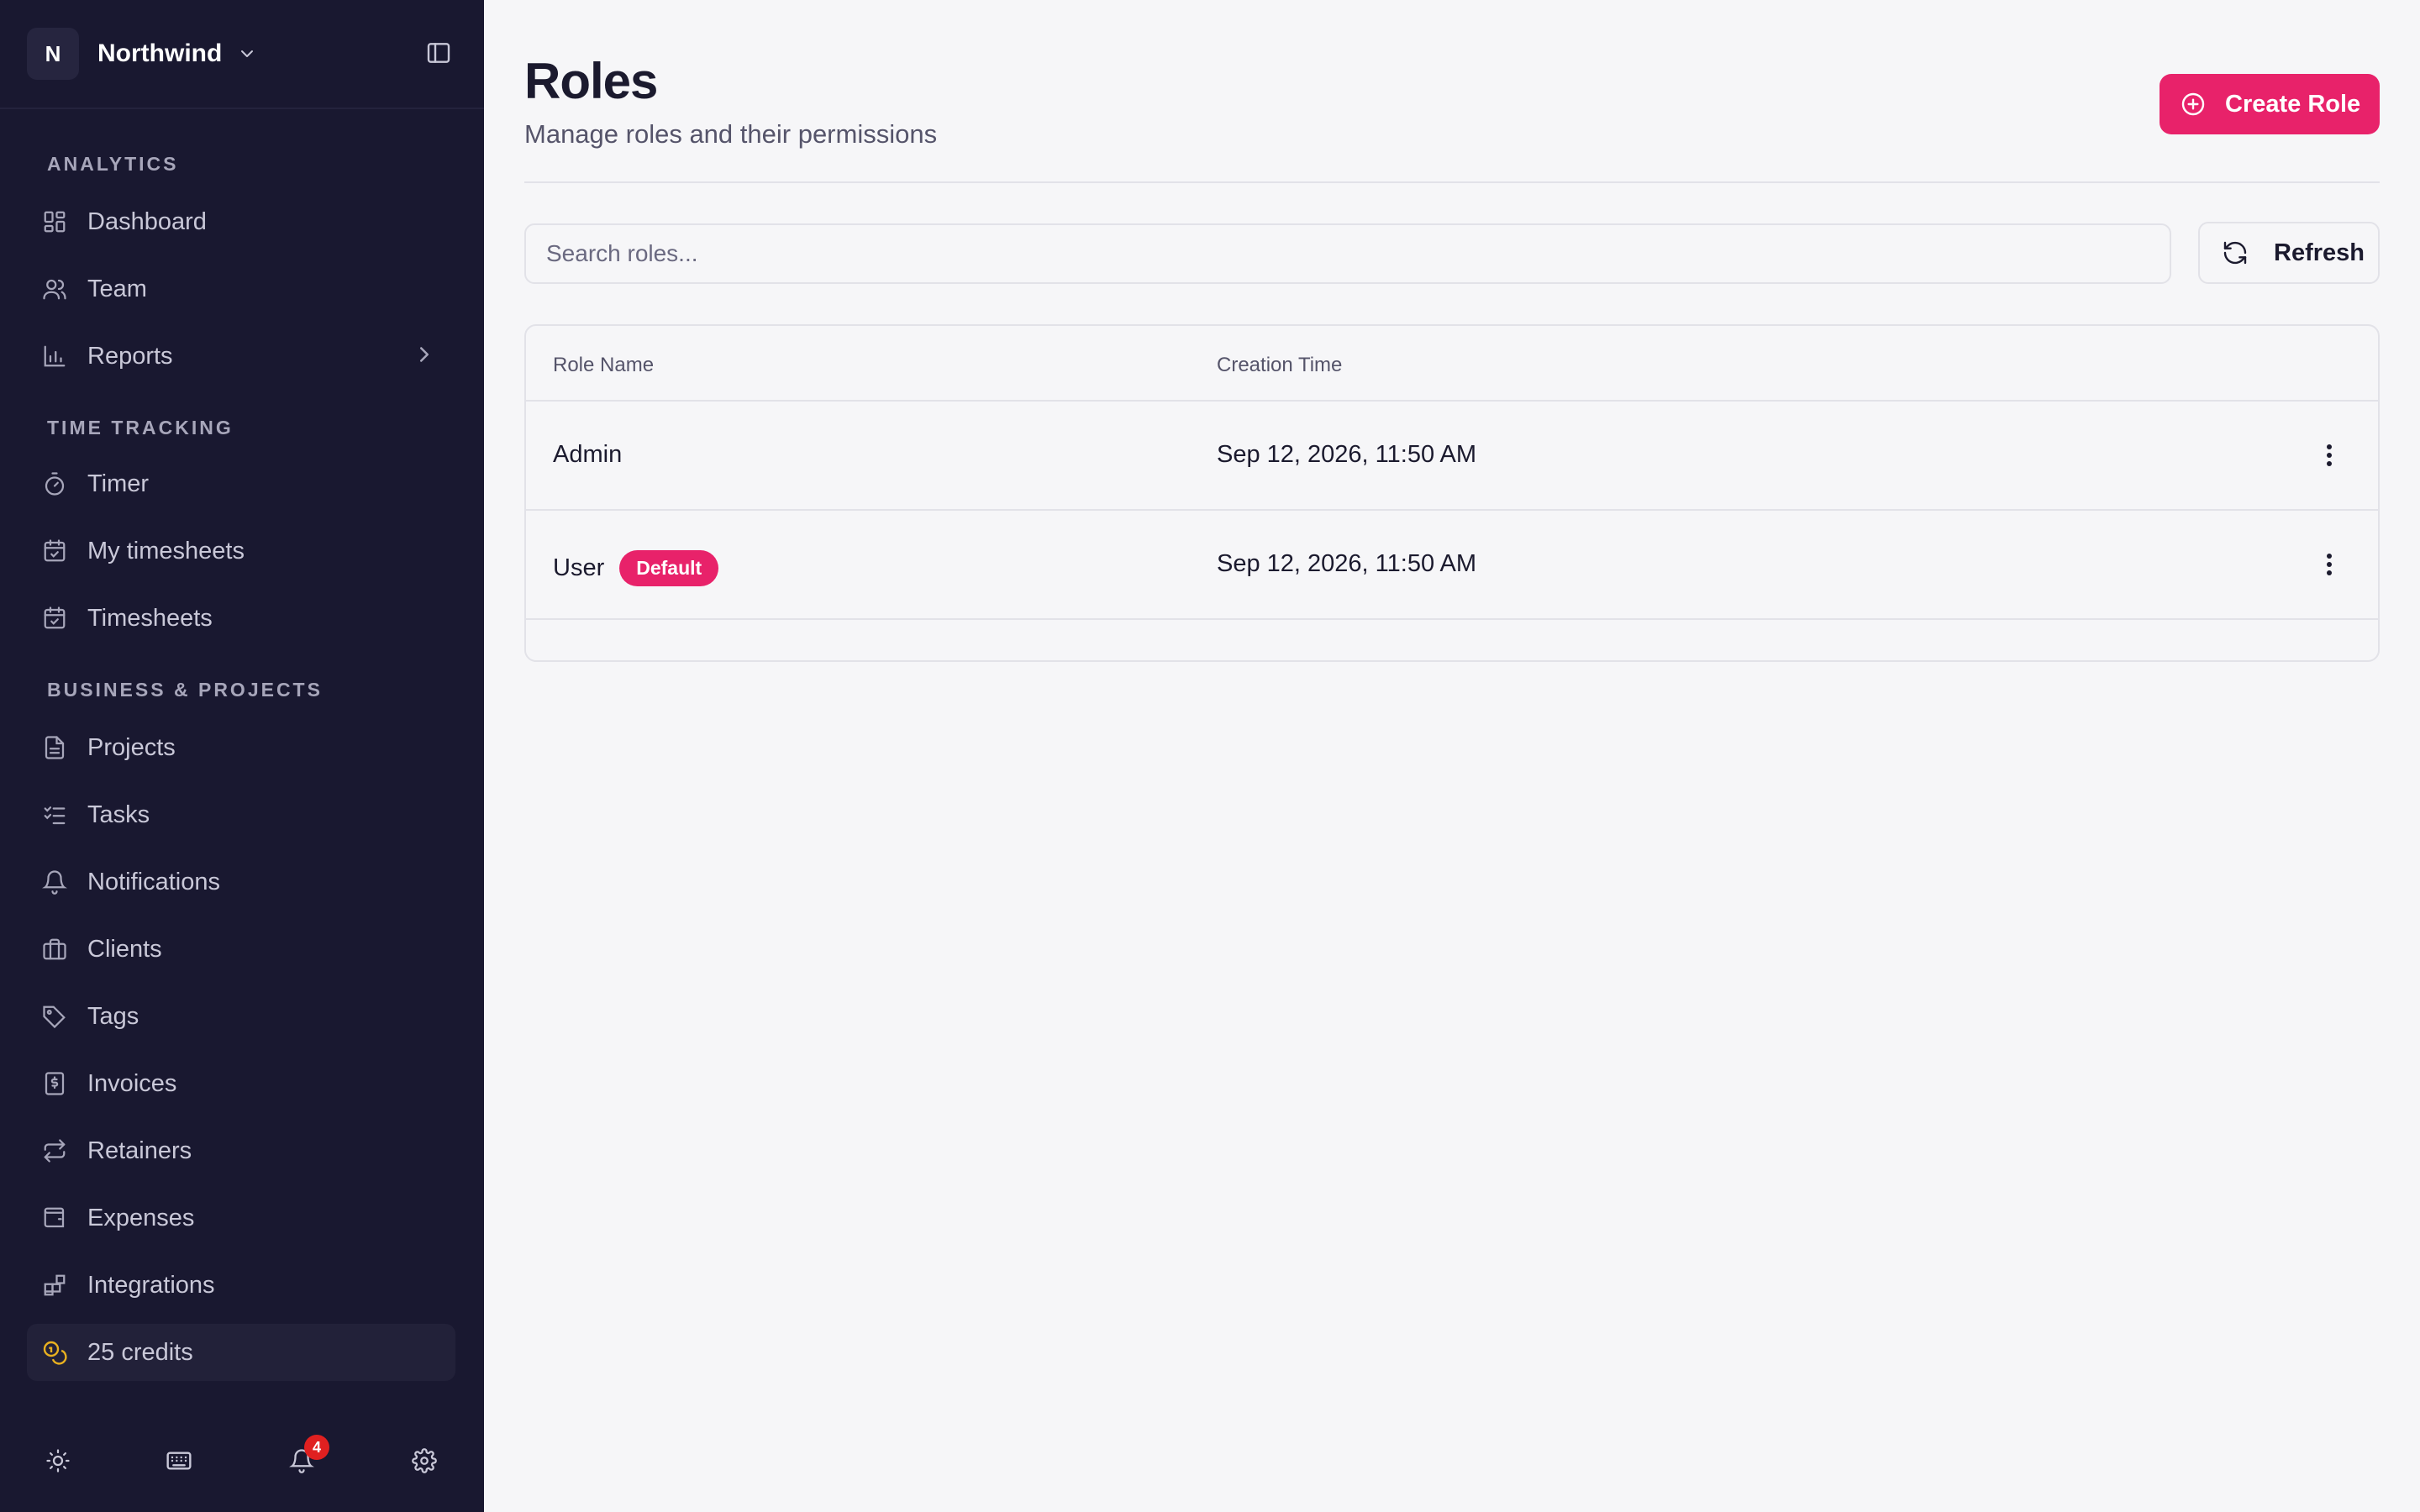  Describe the element at coordinates (1452, 364) in the screenshot. I see `table-header: Role Name Creation Time` at that location.